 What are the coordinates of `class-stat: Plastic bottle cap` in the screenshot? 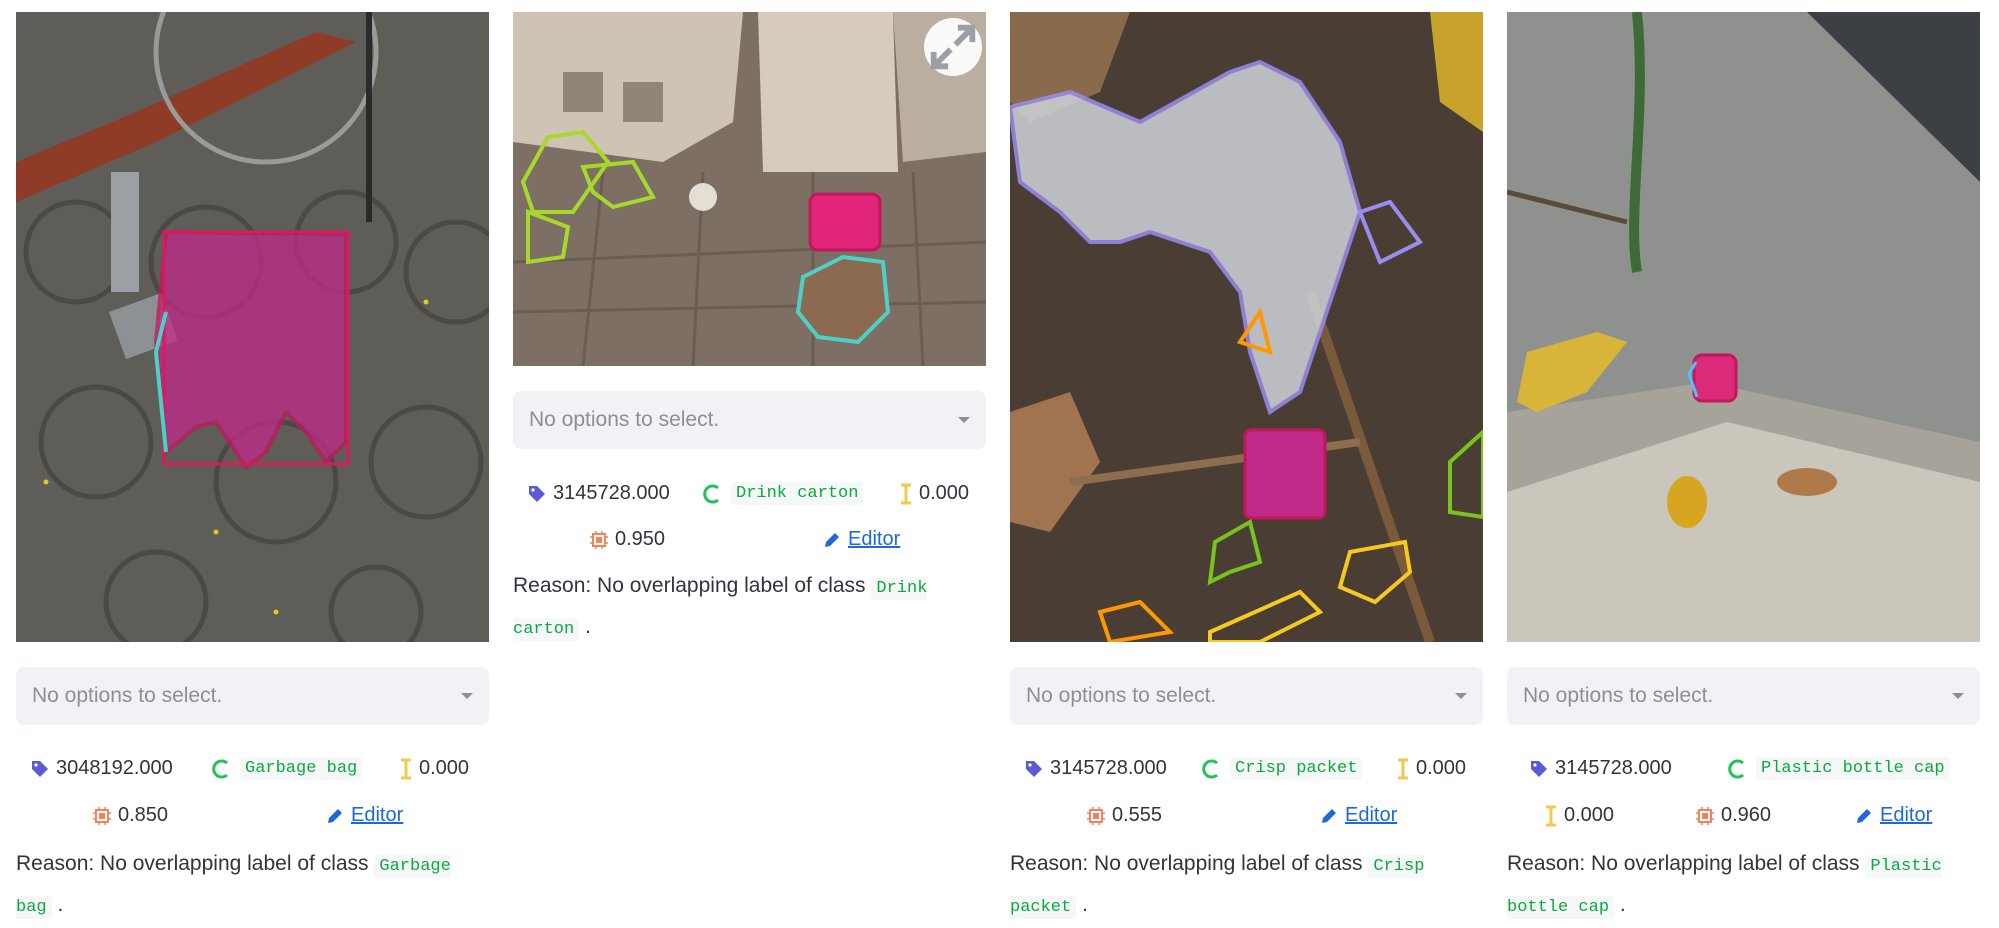 It's located at (1839, 768).